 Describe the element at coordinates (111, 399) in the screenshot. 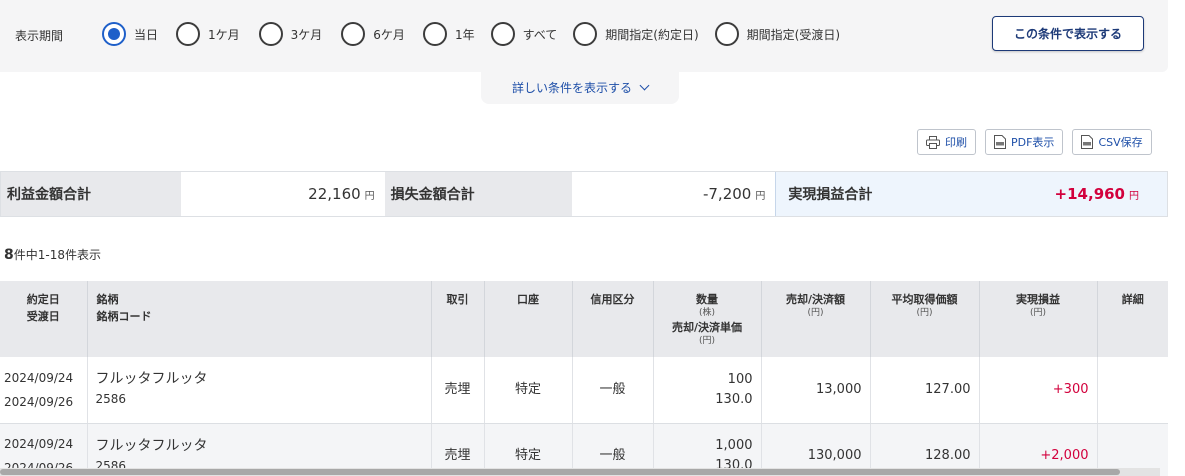

I see `stock-code: 2586` at that location.